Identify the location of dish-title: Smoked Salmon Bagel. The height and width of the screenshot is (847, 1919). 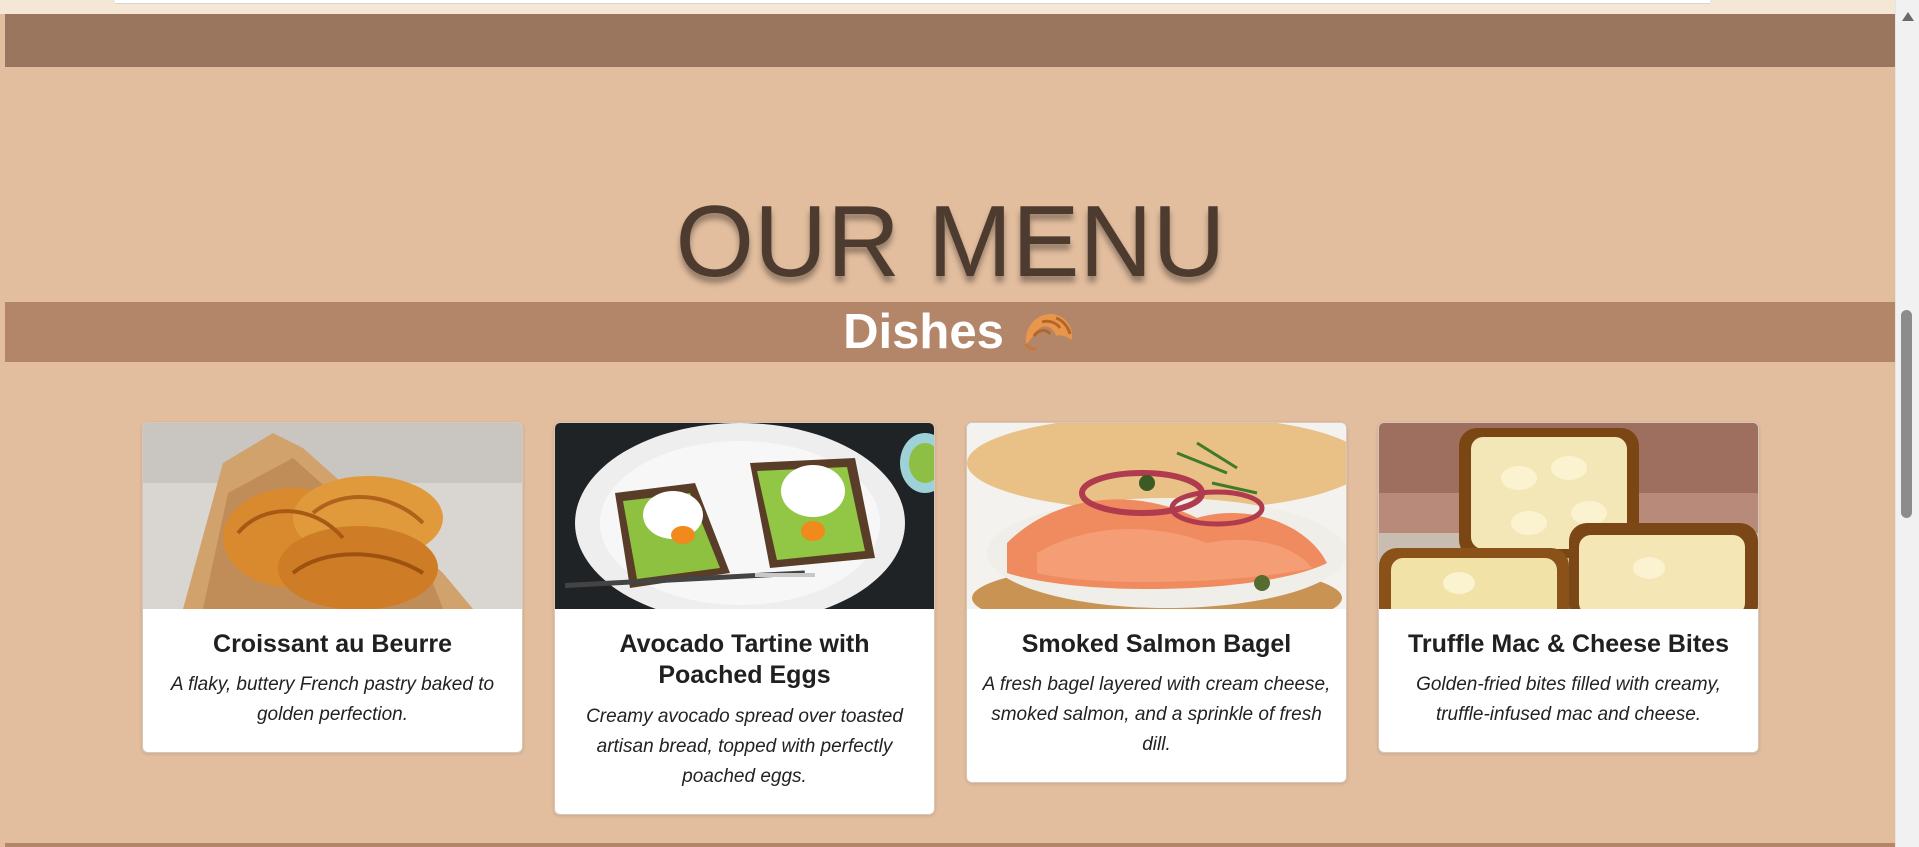
(1156, 644).